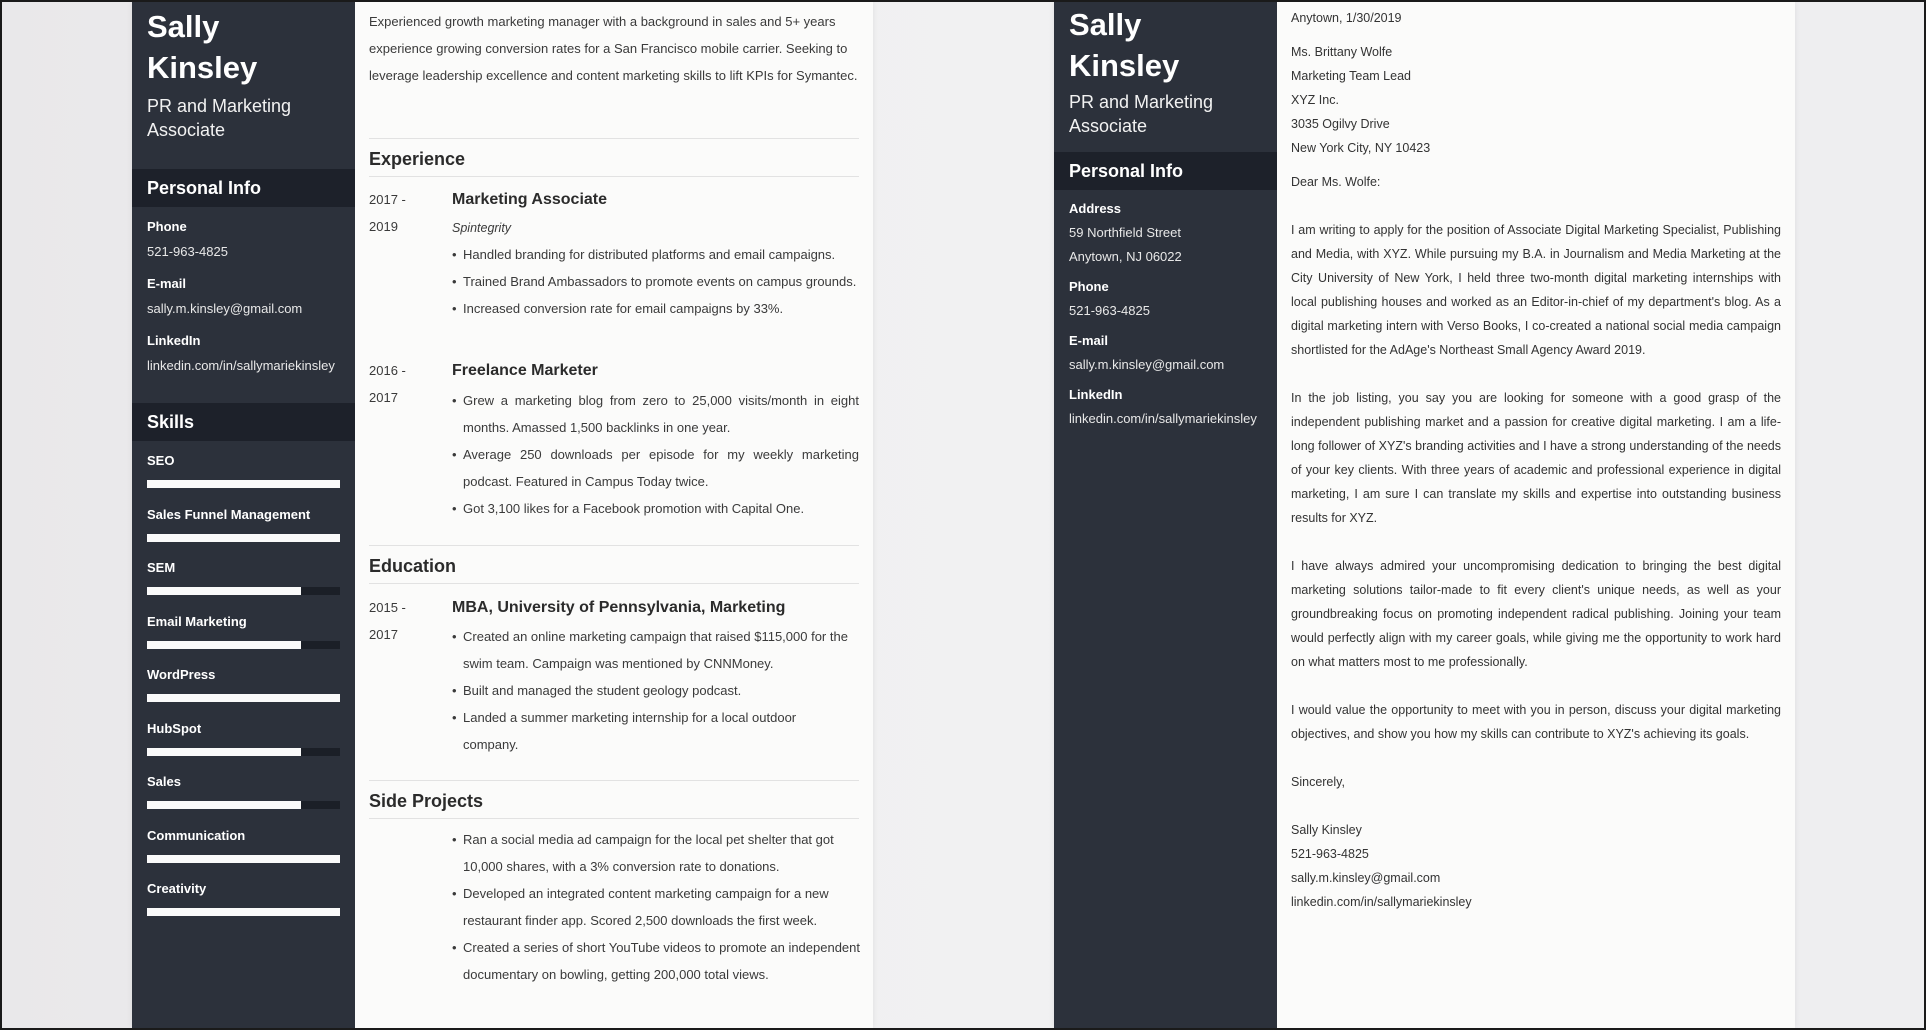  What do you see at coordinates (1381, 902) in the screenshot?
I see `signature-line: linkedin.com/in/sallymariekinsley` at bounding box center [1381, 902].